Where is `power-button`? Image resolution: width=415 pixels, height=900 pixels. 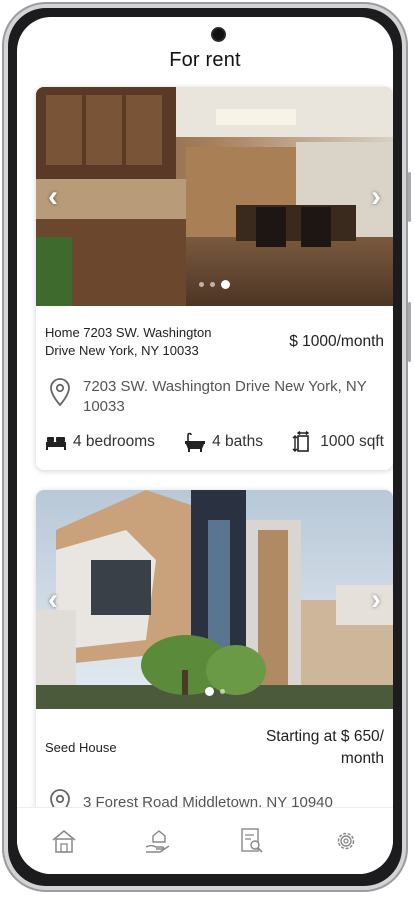
power-button is located at coordinates (409, 332).